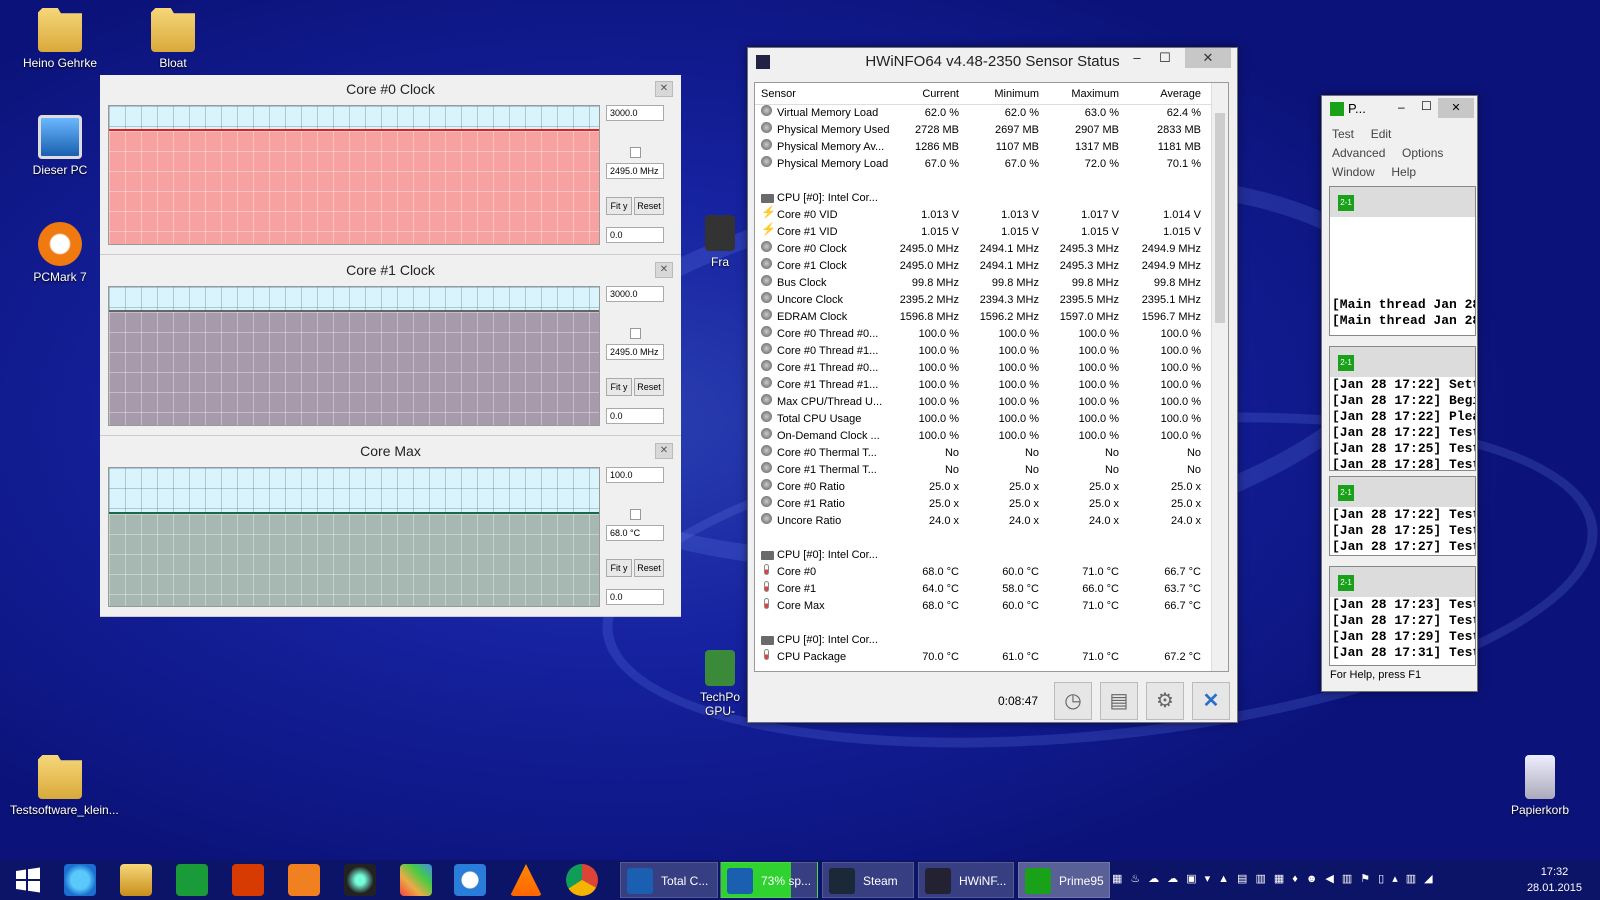 The image size is (1600, 900). What do you see at coordinates (1422, 153) in the screenshot?
I see `menu-options: Options` at bounding box center [1422, 153].